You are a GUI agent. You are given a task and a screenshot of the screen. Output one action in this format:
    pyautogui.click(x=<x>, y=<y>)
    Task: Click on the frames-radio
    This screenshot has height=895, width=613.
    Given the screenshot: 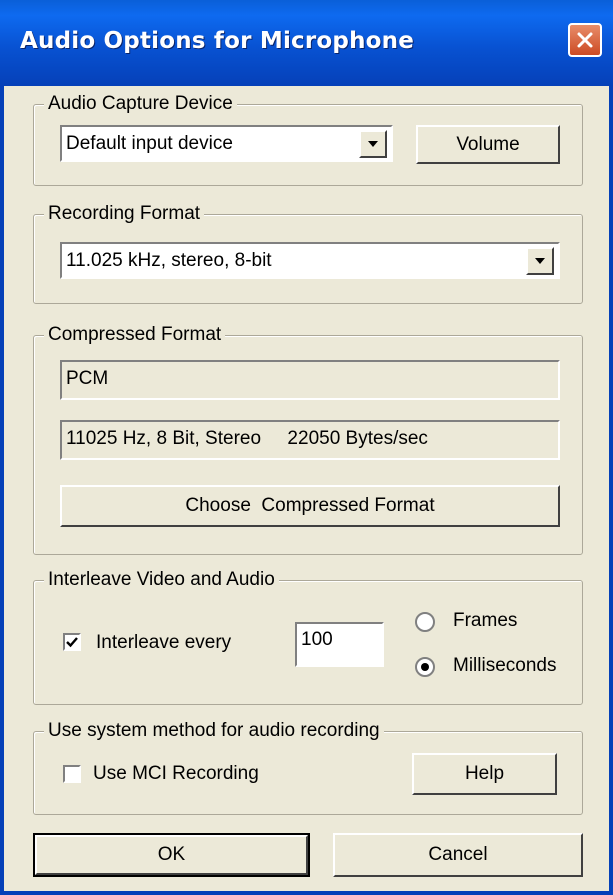 What is the action you would take?
    pyautogui.click(x=425, y=622)
    